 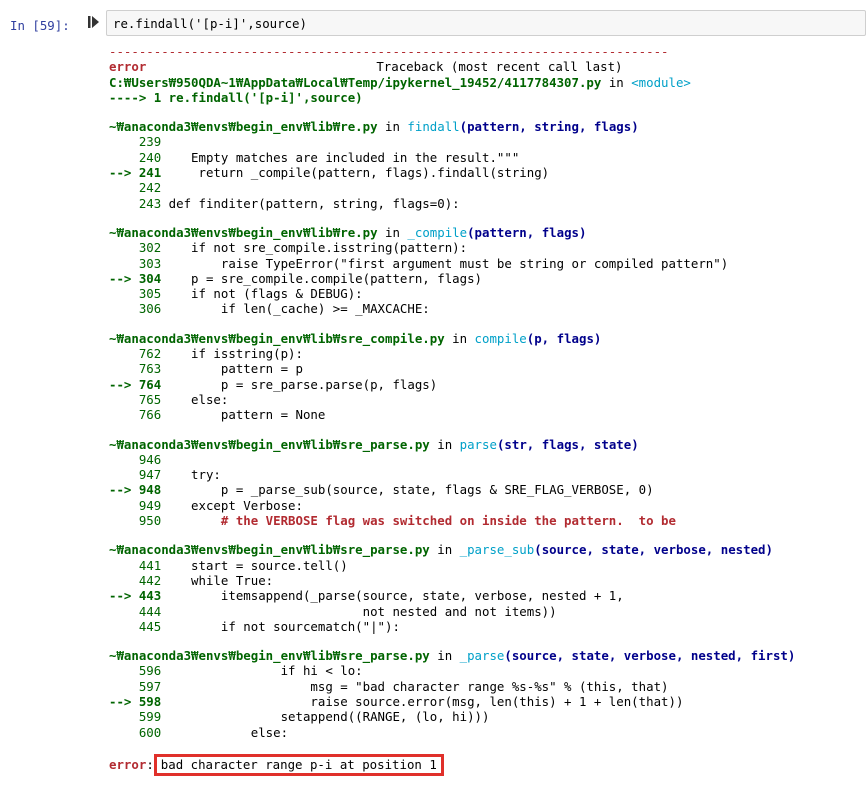 I want to click on source-code: if not (flags & DEBUG):, so click(x=262, y=294).